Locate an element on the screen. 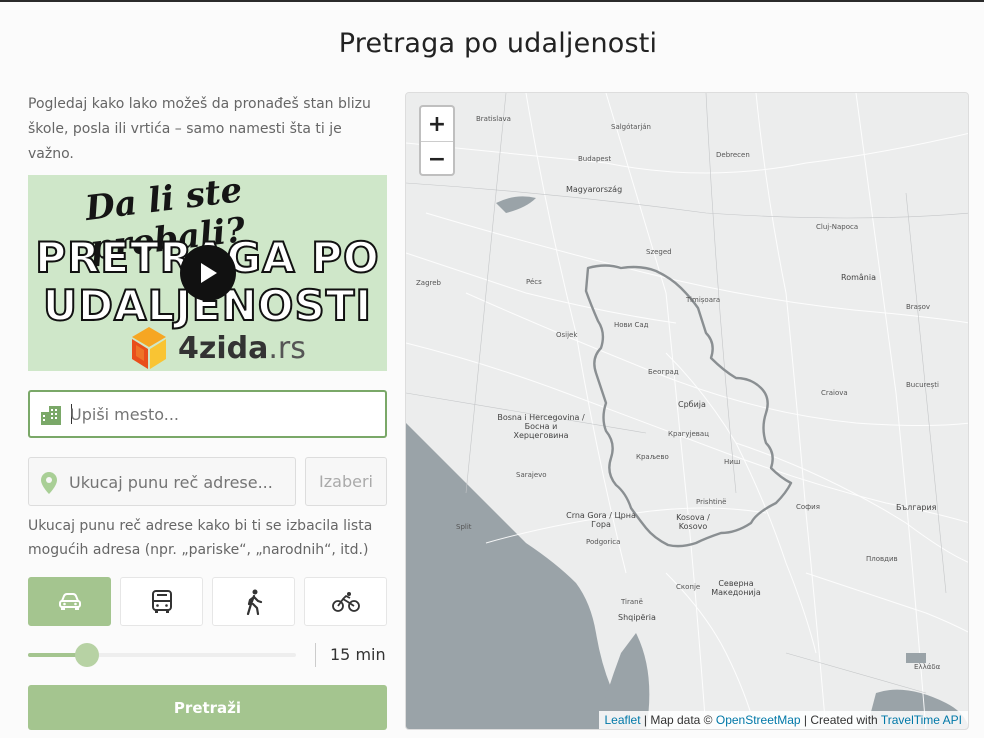 This screenshot has width=984, height=738. map-label-magyarorszag: Magyarország is located at coordinates (594, 189).